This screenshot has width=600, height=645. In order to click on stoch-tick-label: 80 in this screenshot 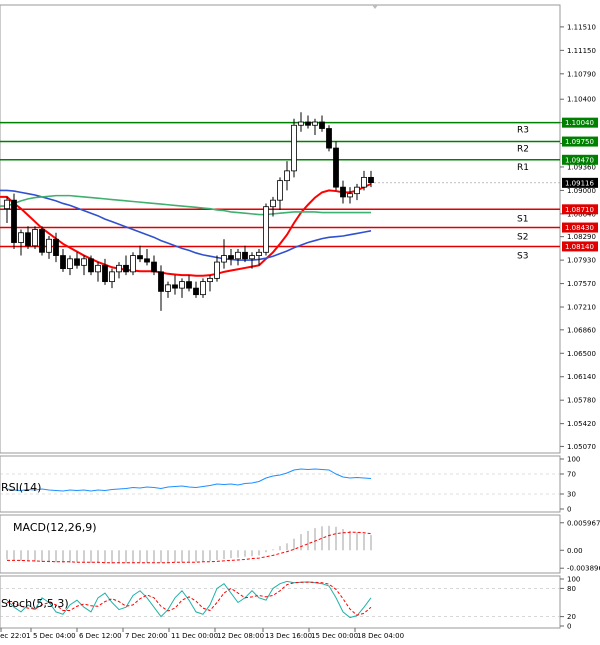, I will do `click(571, 589)`.